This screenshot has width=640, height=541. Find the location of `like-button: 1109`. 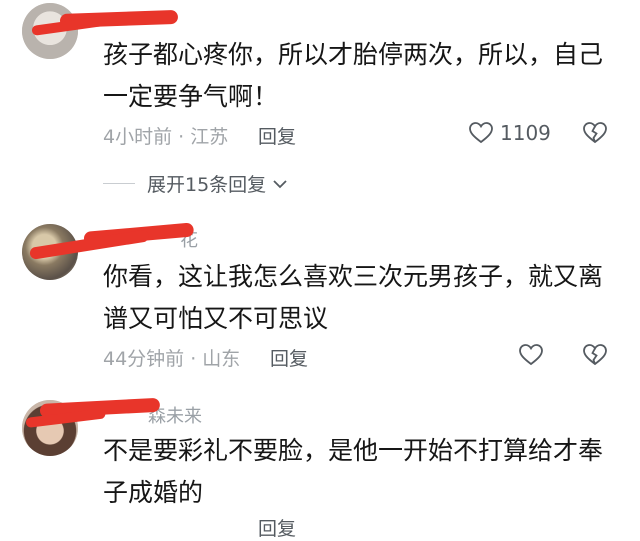

like-button: 1109 is located at coordinates (509, 133).